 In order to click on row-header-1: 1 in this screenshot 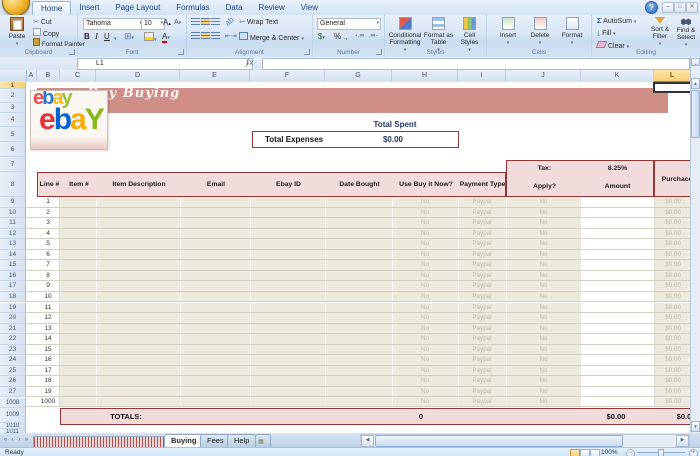, I will do `click(13, 85)`.